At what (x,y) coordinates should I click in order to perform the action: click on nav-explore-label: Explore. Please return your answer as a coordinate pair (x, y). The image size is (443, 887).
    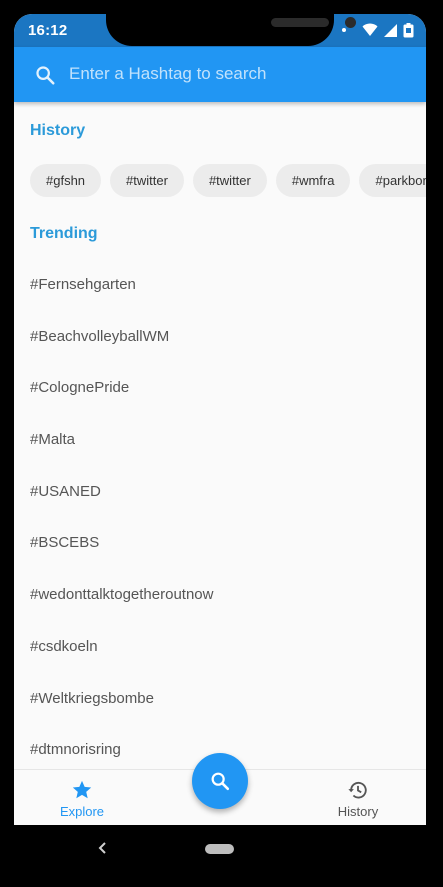
    Looking at the image, I should click on (82, 811).